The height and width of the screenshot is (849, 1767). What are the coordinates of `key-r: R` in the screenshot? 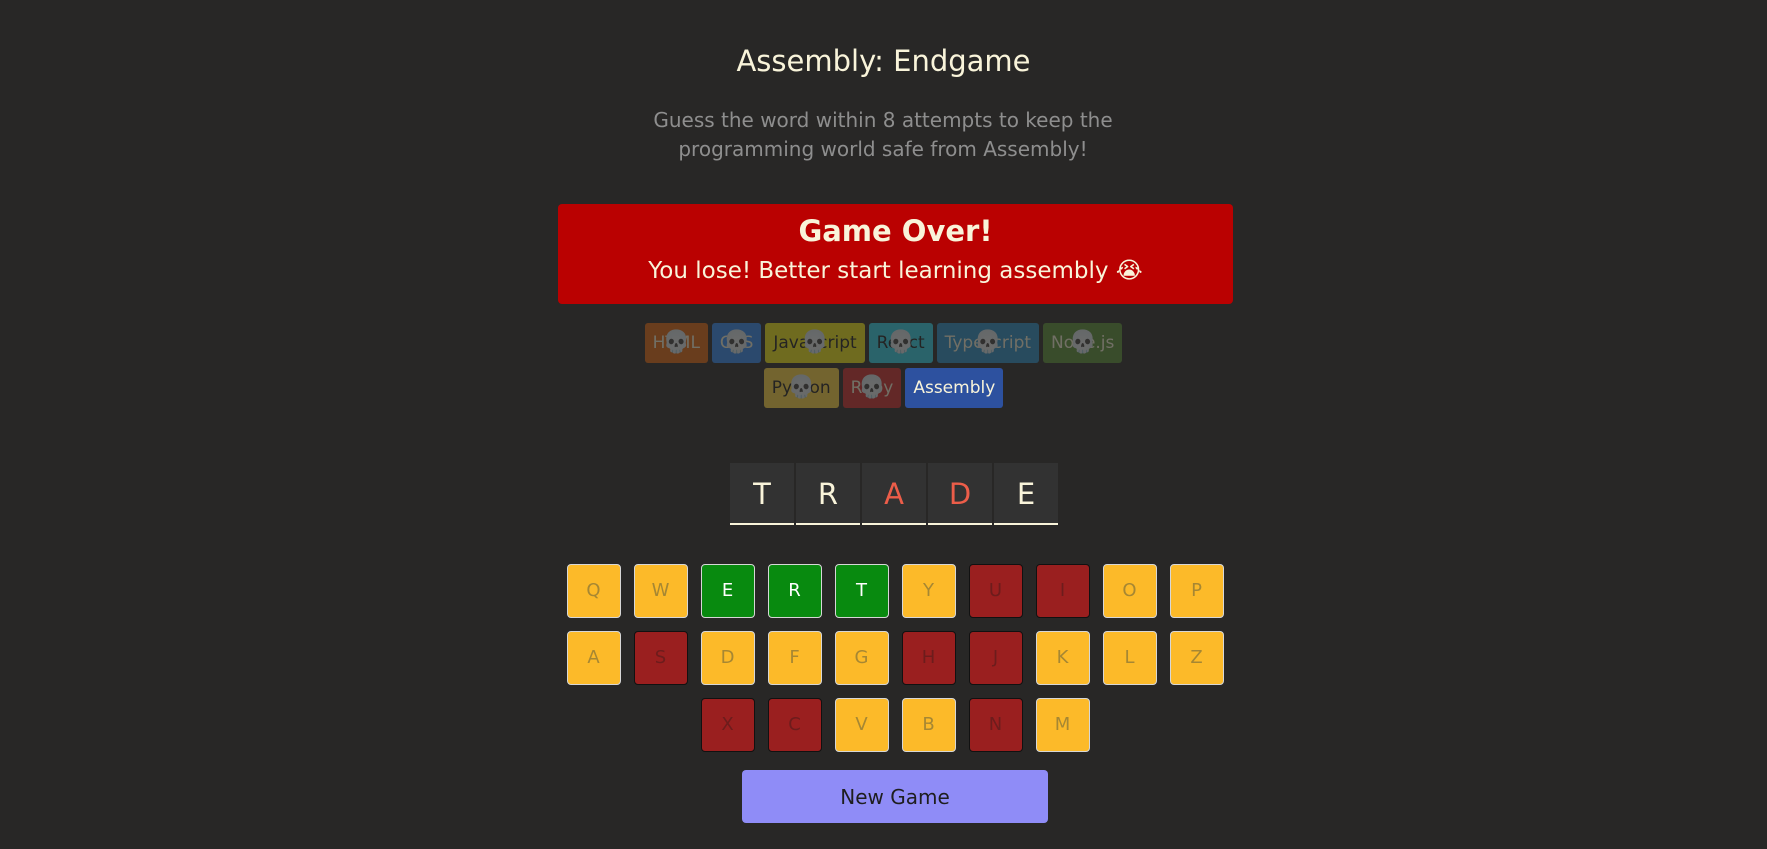 It's located at (794, 591).